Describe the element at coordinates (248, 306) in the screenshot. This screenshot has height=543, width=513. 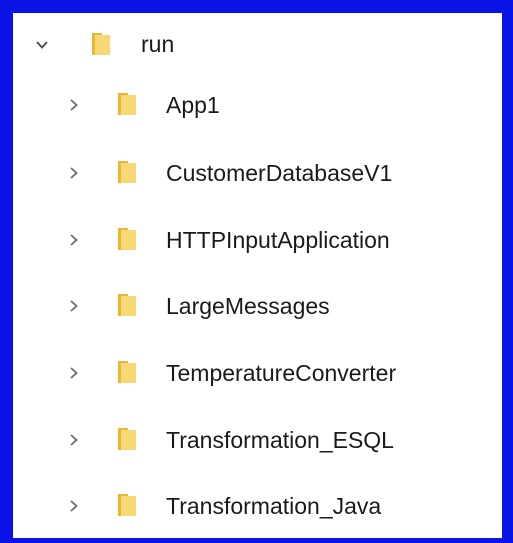
I see `tree-item-label: LargeMessages` at that location.